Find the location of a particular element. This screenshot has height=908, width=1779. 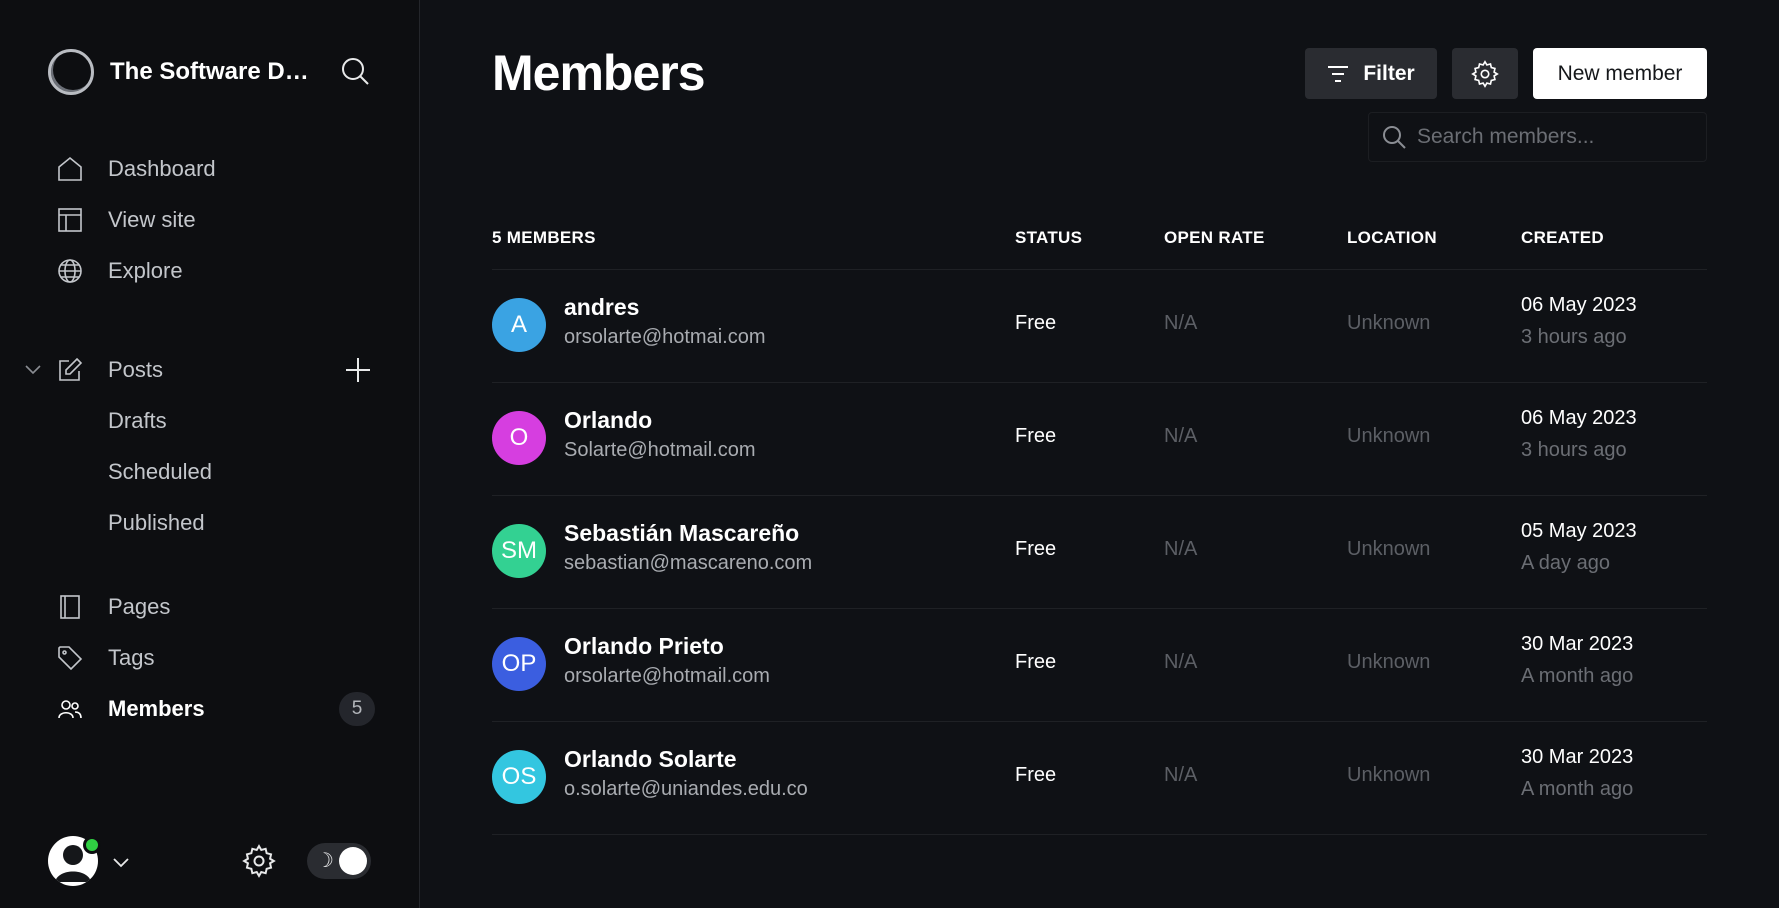

nav-item-explore: Explore is located at coordinates (119, 271).